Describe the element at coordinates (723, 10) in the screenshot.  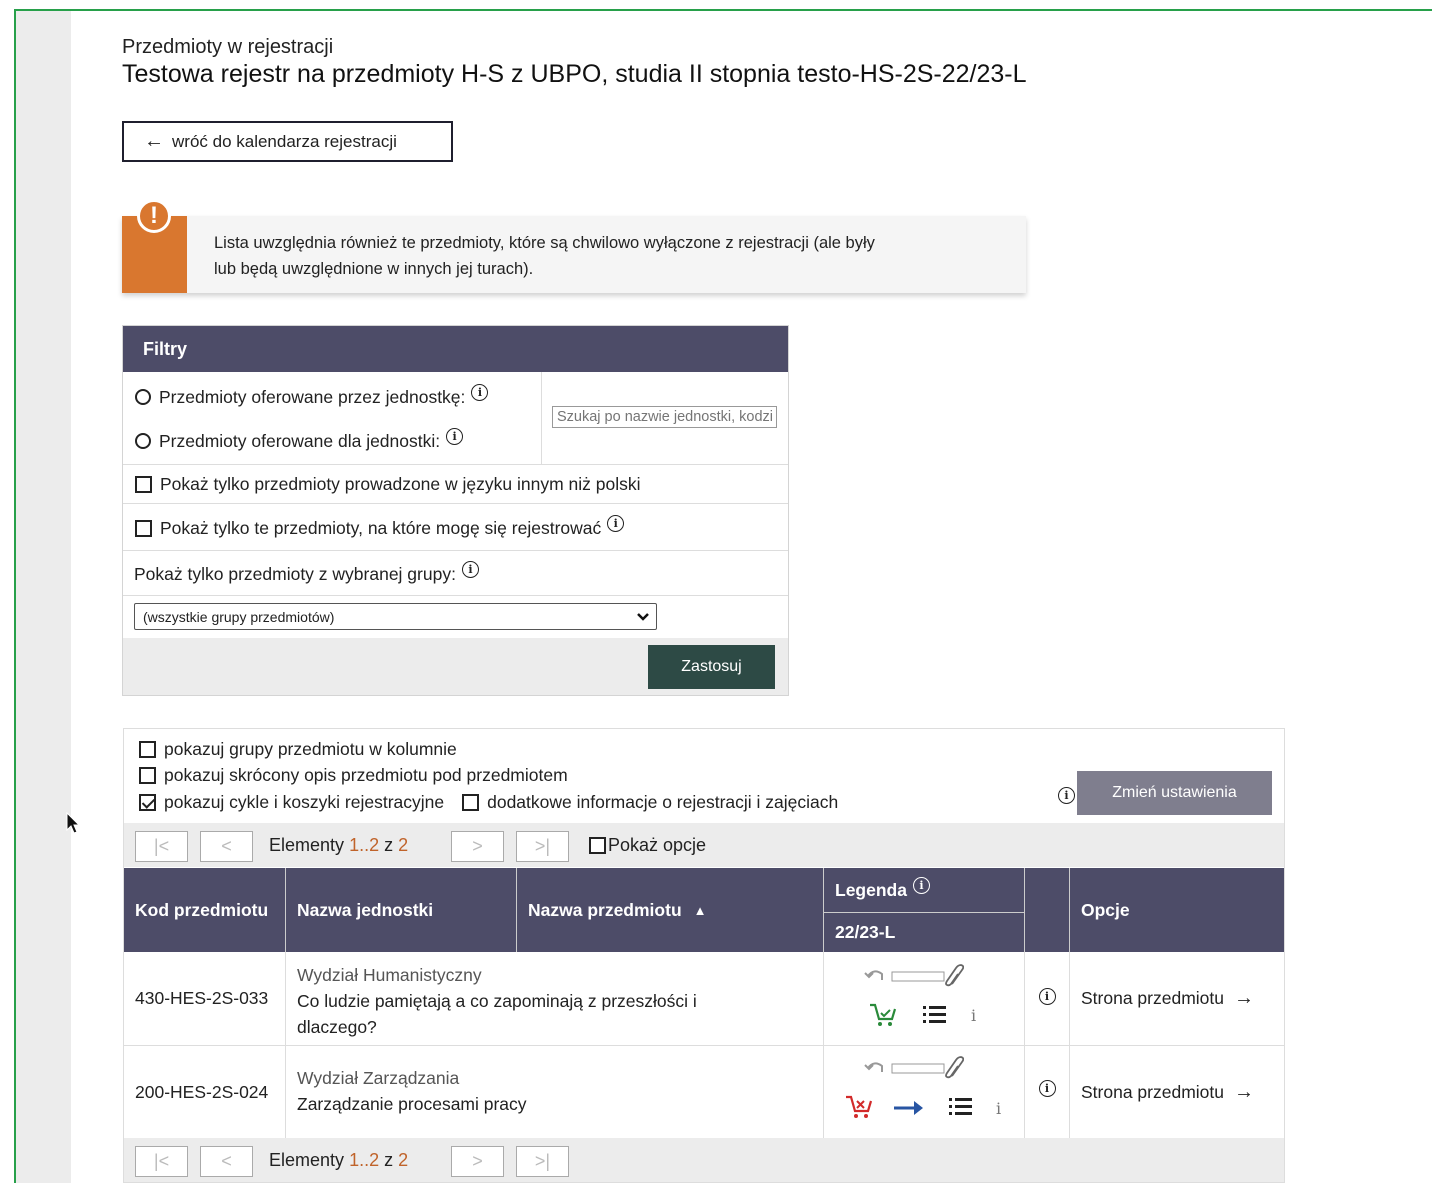
I see `frame-top-border` at that location.